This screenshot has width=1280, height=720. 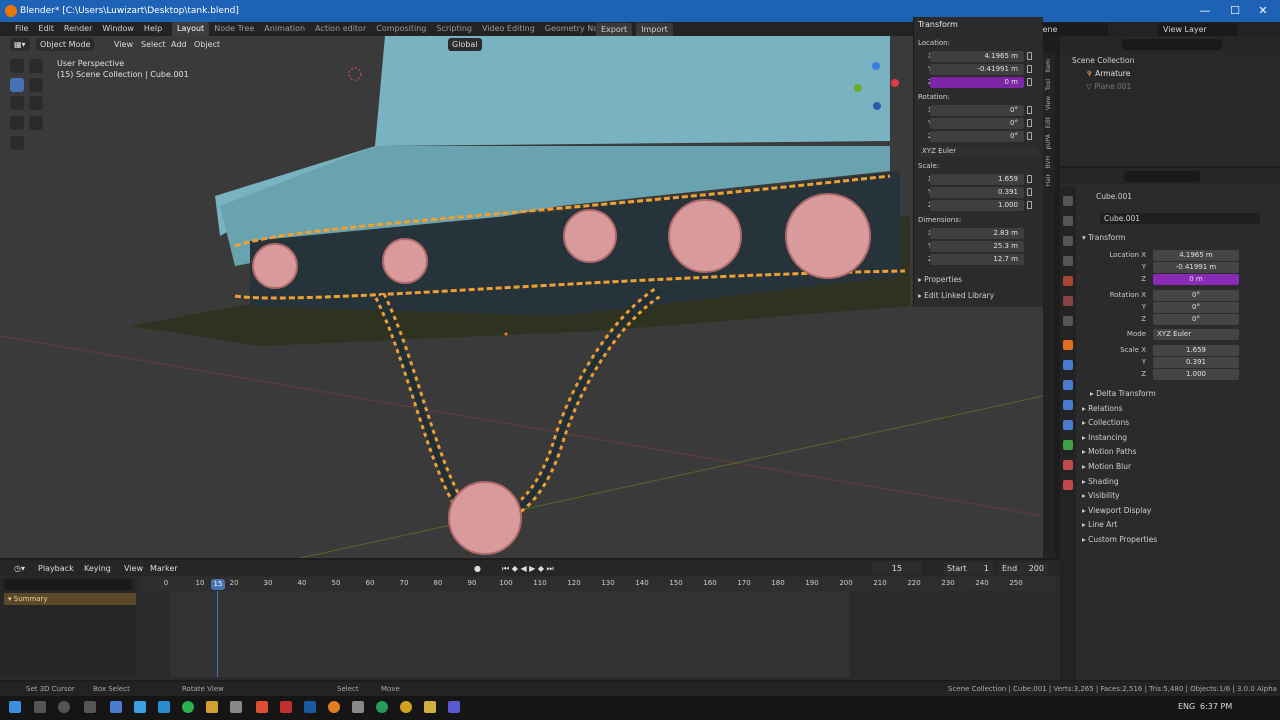 What do you see at coordinates (430, 707) in the screenshot?
I see `folder-icon` at bounding box center [430, 707].